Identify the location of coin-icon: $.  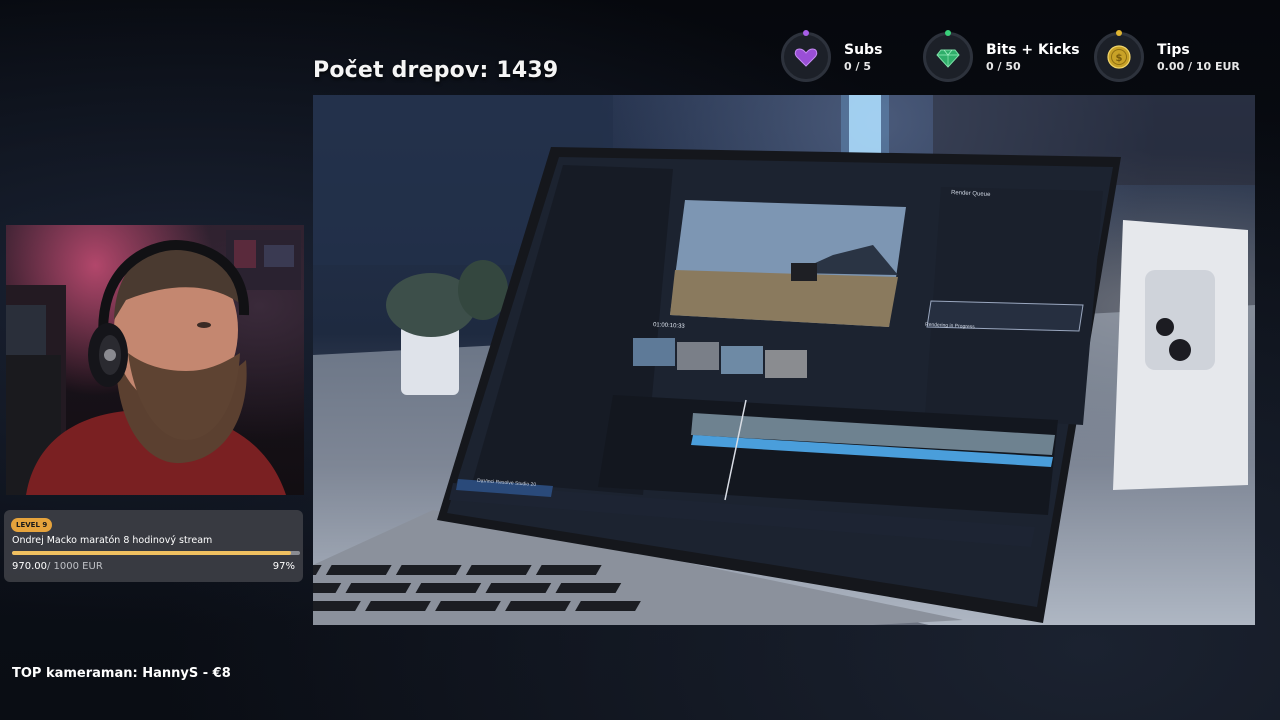
(1119, 57).